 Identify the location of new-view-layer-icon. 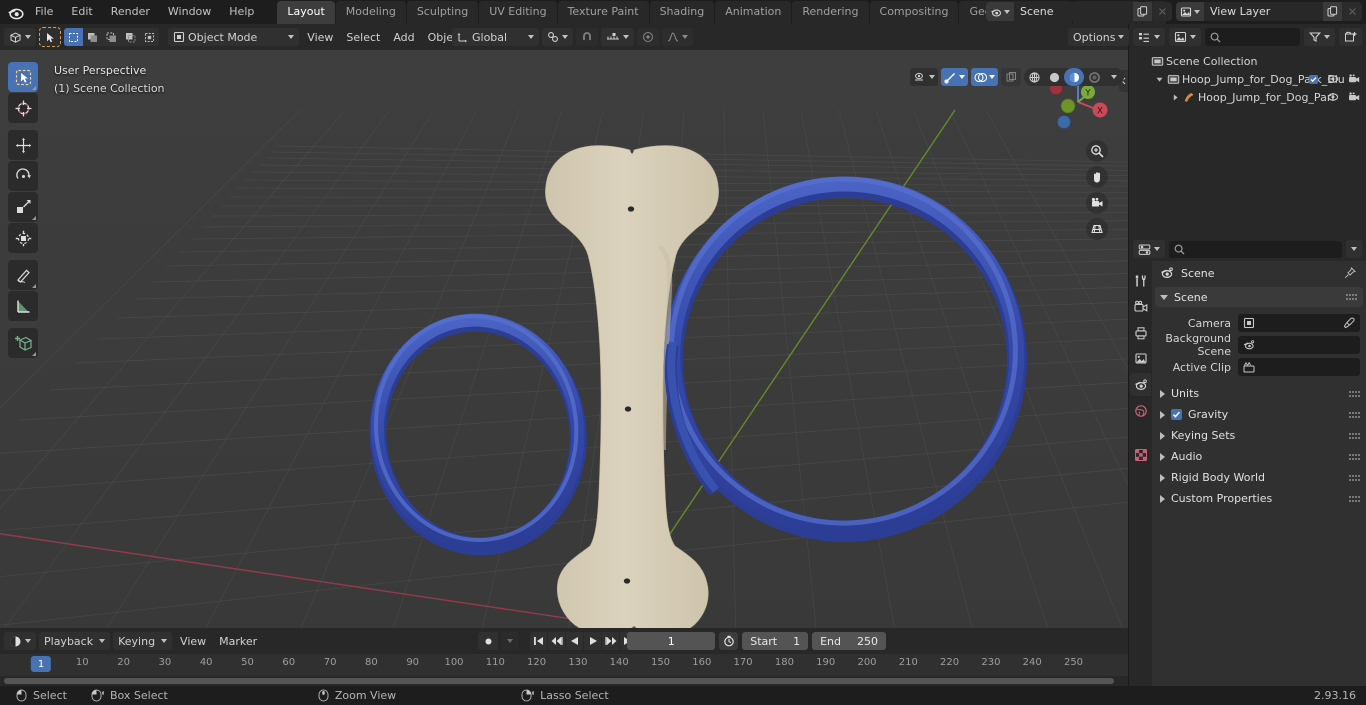
(1332, 11).